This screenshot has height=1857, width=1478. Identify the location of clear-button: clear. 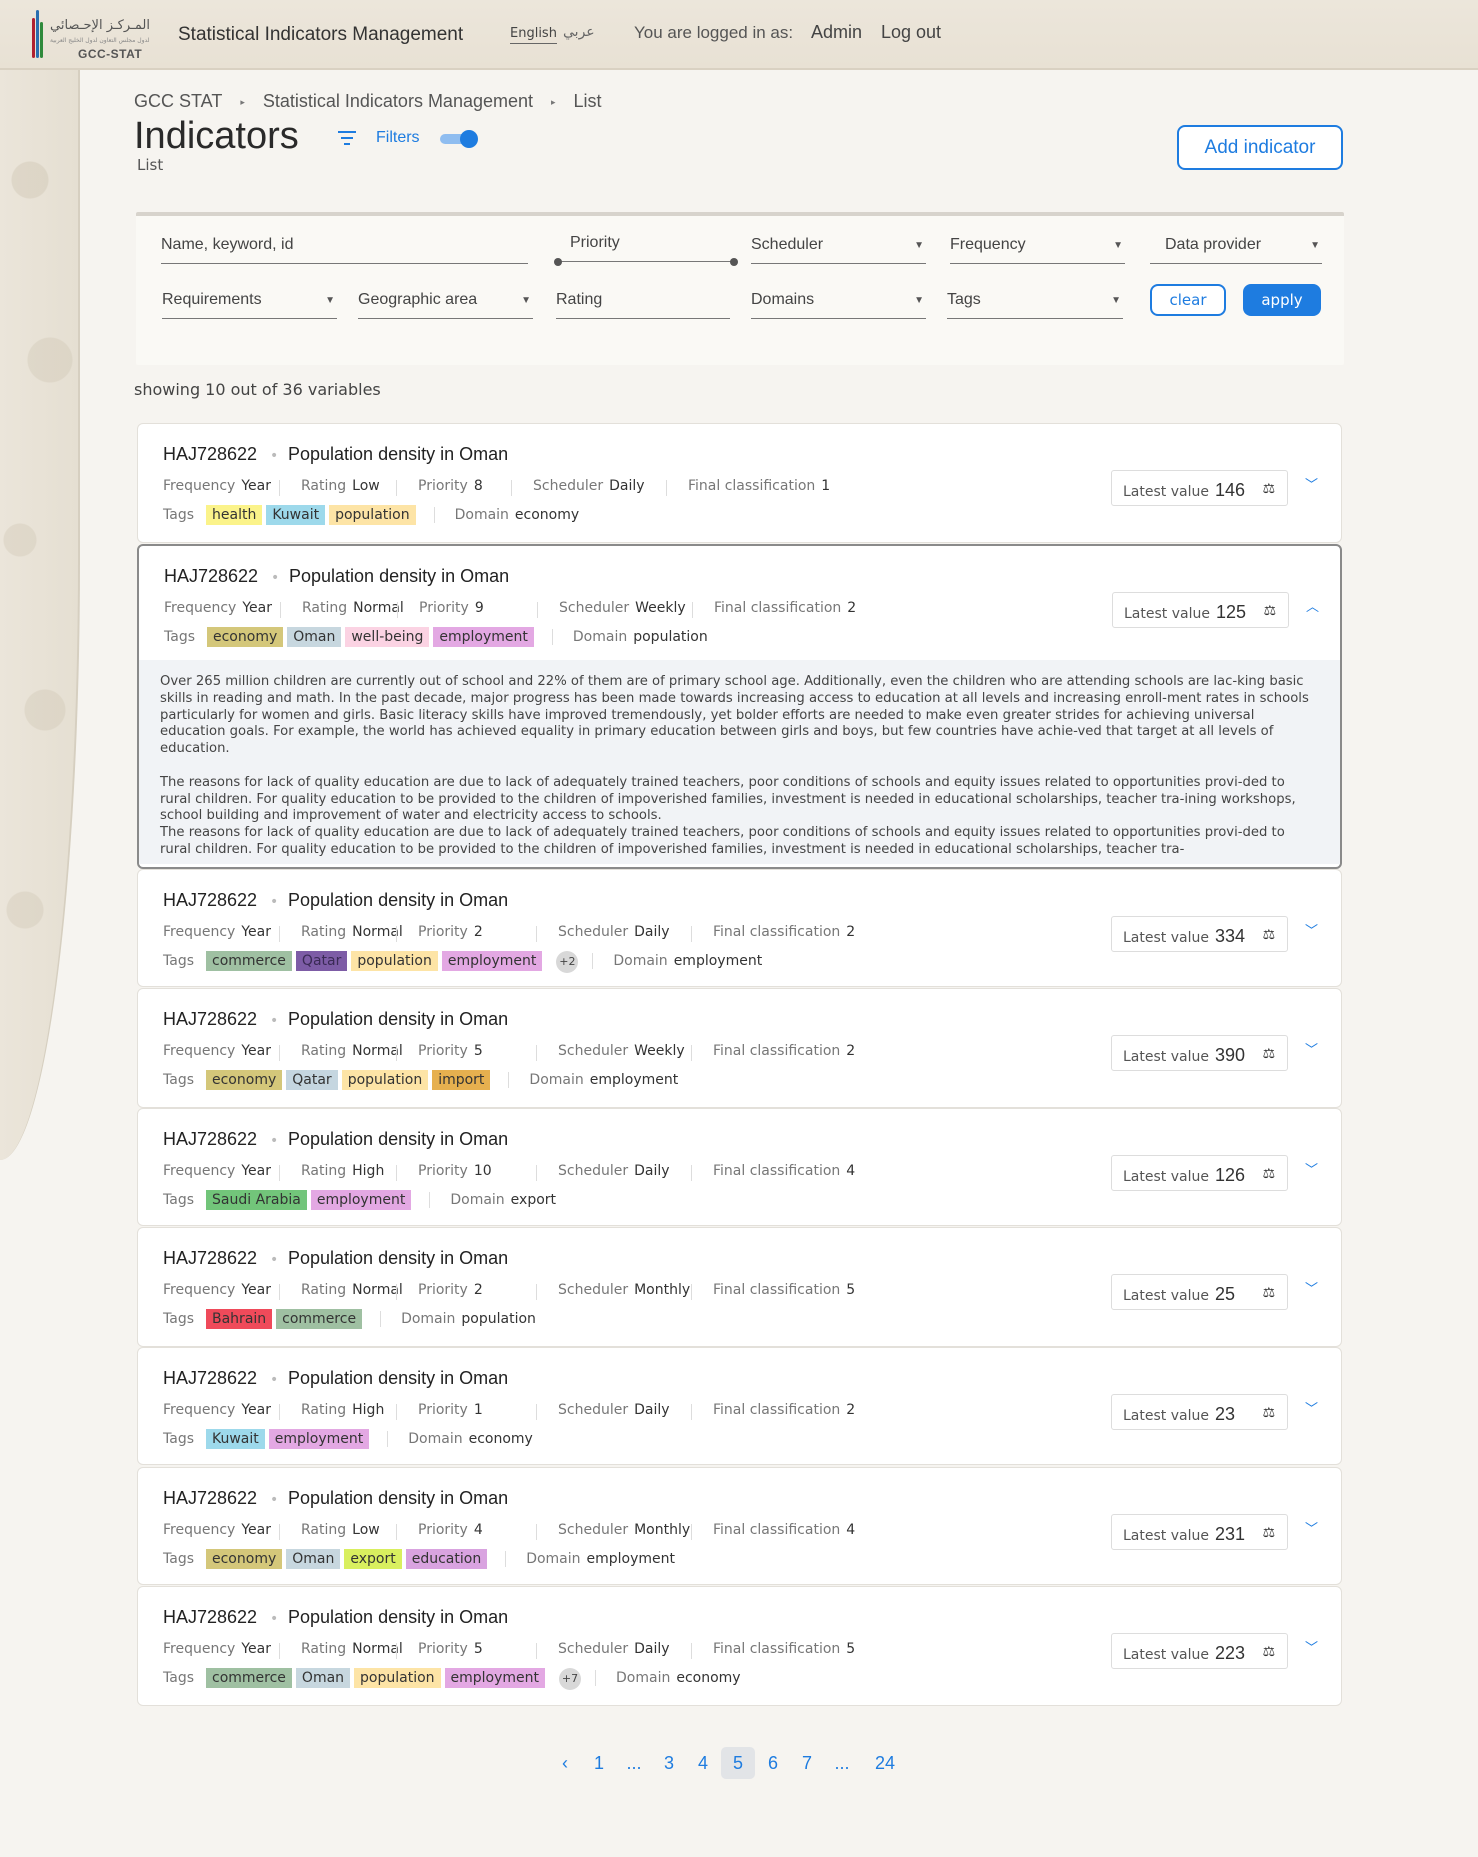
(1188, 300).